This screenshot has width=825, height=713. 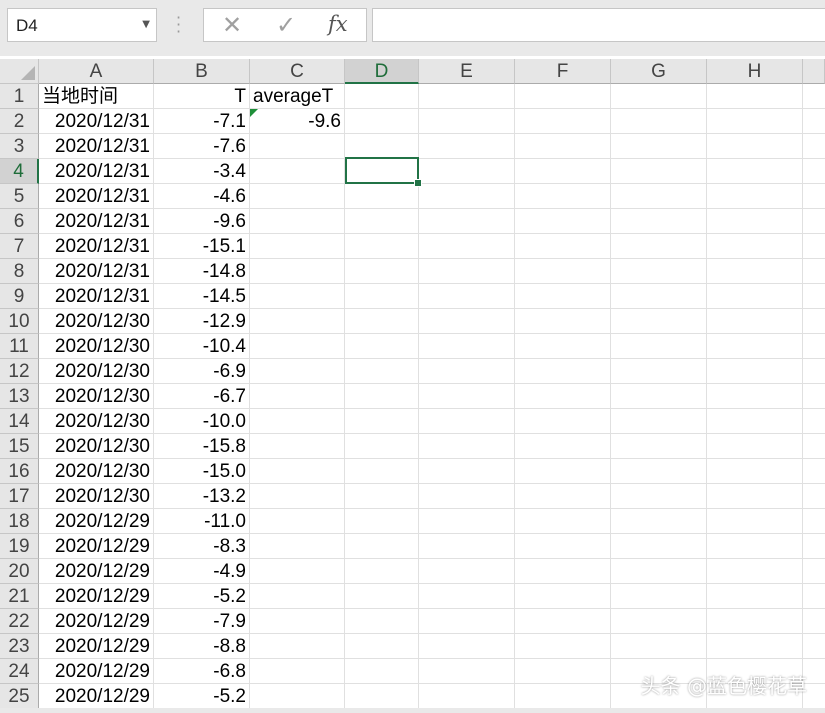 What do you see at coordinates (96, 196) in the screenshot?
I see `cell-a5: 2020/12/31` at bounding box center [96, 196].